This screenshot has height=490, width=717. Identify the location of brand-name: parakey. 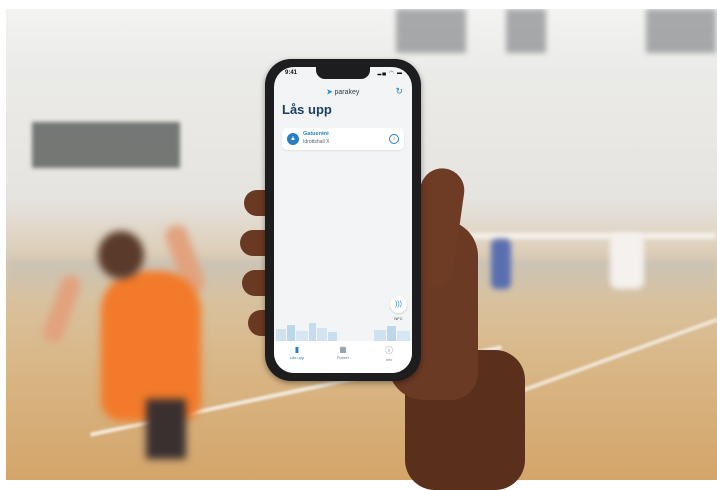
(347, 92).